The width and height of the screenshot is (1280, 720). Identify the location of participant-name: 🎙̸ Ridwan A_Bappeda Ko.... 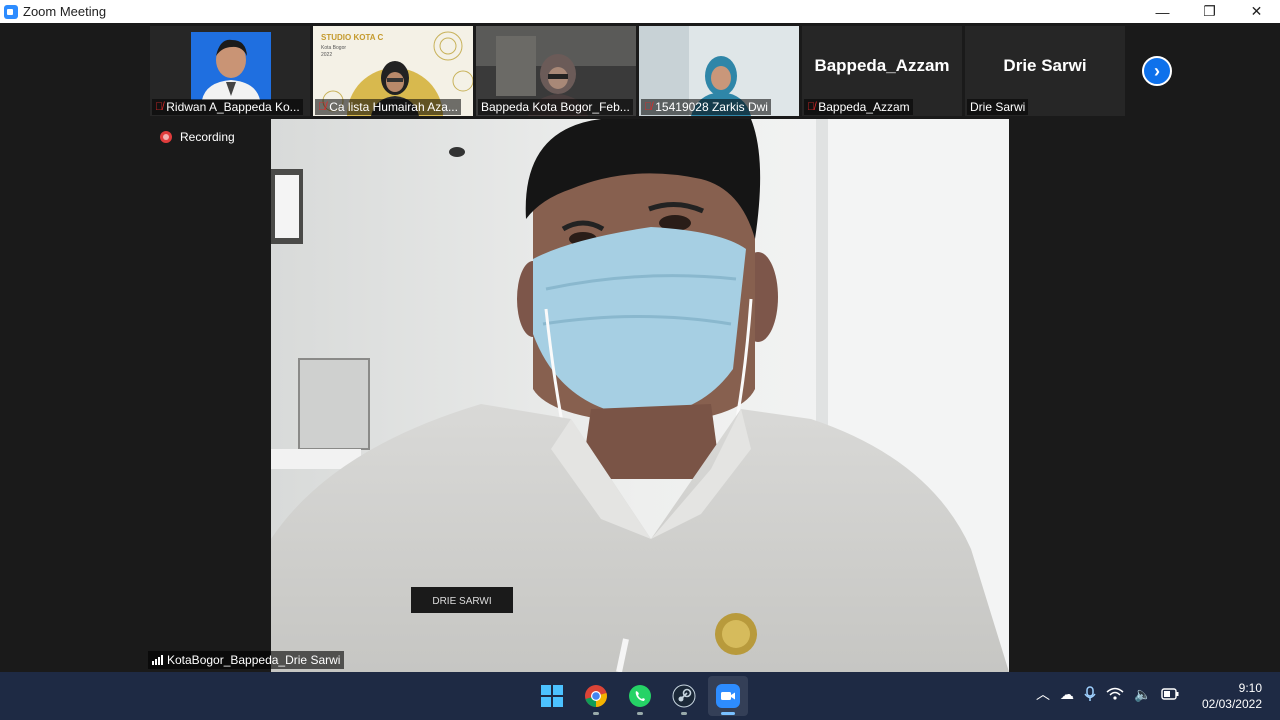
(227, 107).